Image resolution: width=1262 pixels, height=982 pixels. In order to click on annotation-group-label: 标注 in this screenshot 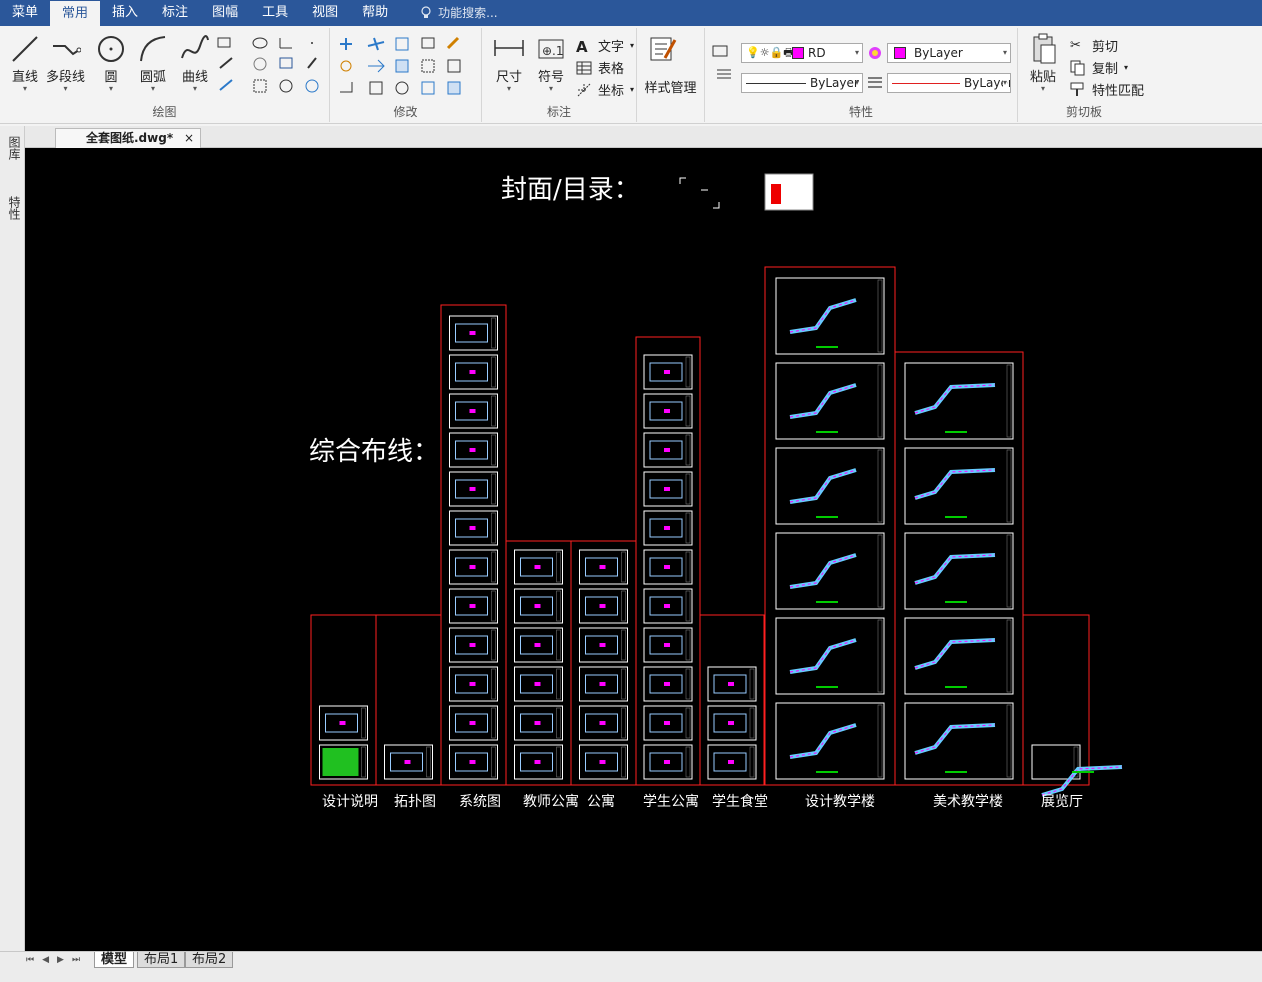, I will do `click(558, 112)`.